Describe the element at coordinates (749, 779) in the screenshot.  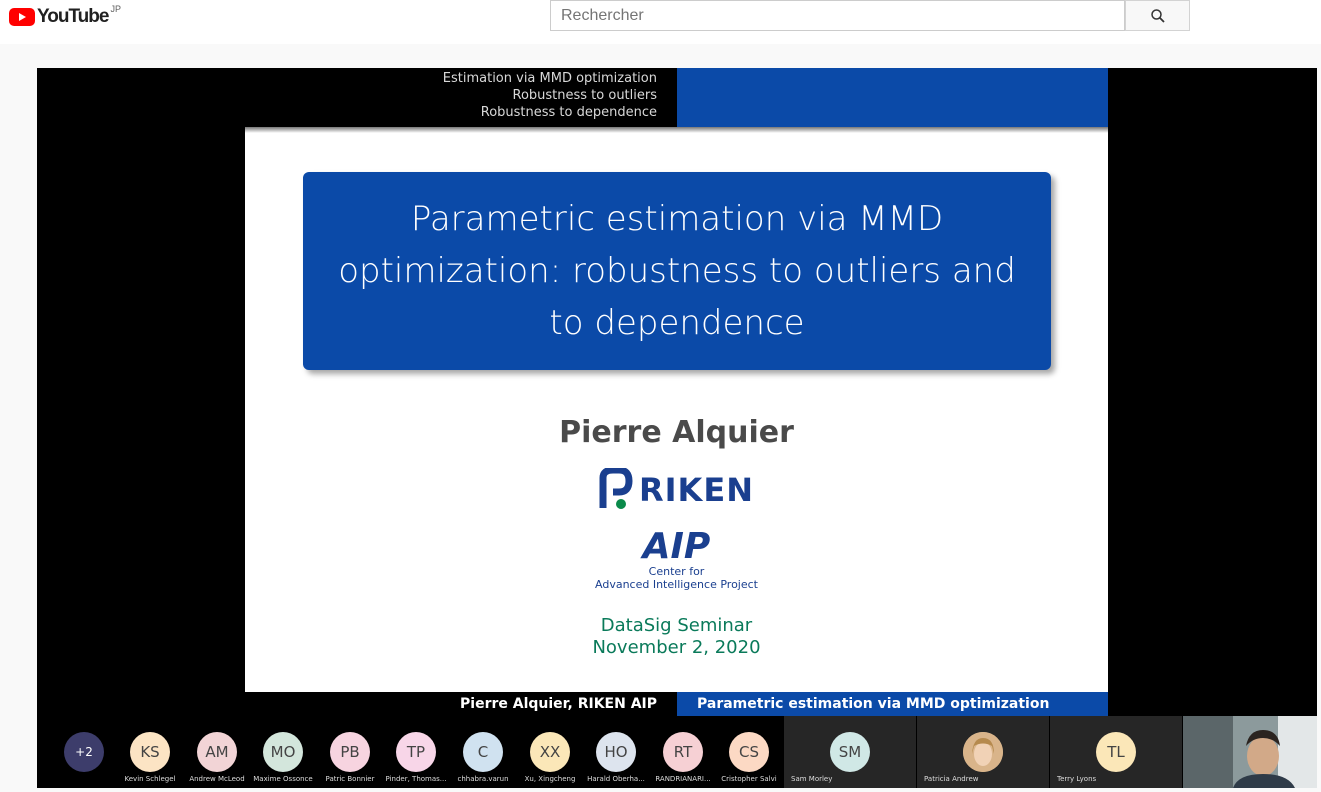
I see `participant-name: Cristopher Salvi` at that location.